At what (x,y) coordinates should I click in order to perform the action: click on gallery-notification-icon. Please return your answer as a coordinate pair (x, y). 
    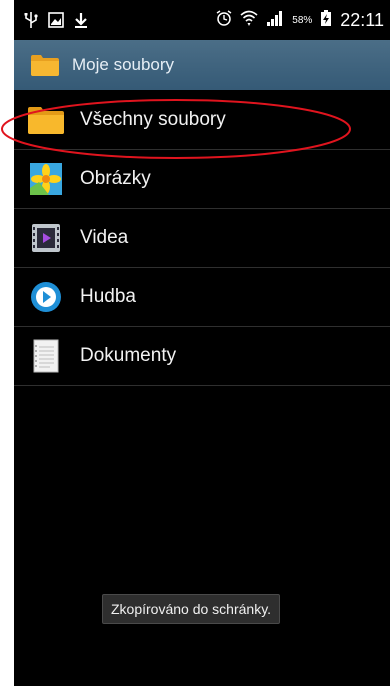
    Looking at the image, I should click on (56, 22).